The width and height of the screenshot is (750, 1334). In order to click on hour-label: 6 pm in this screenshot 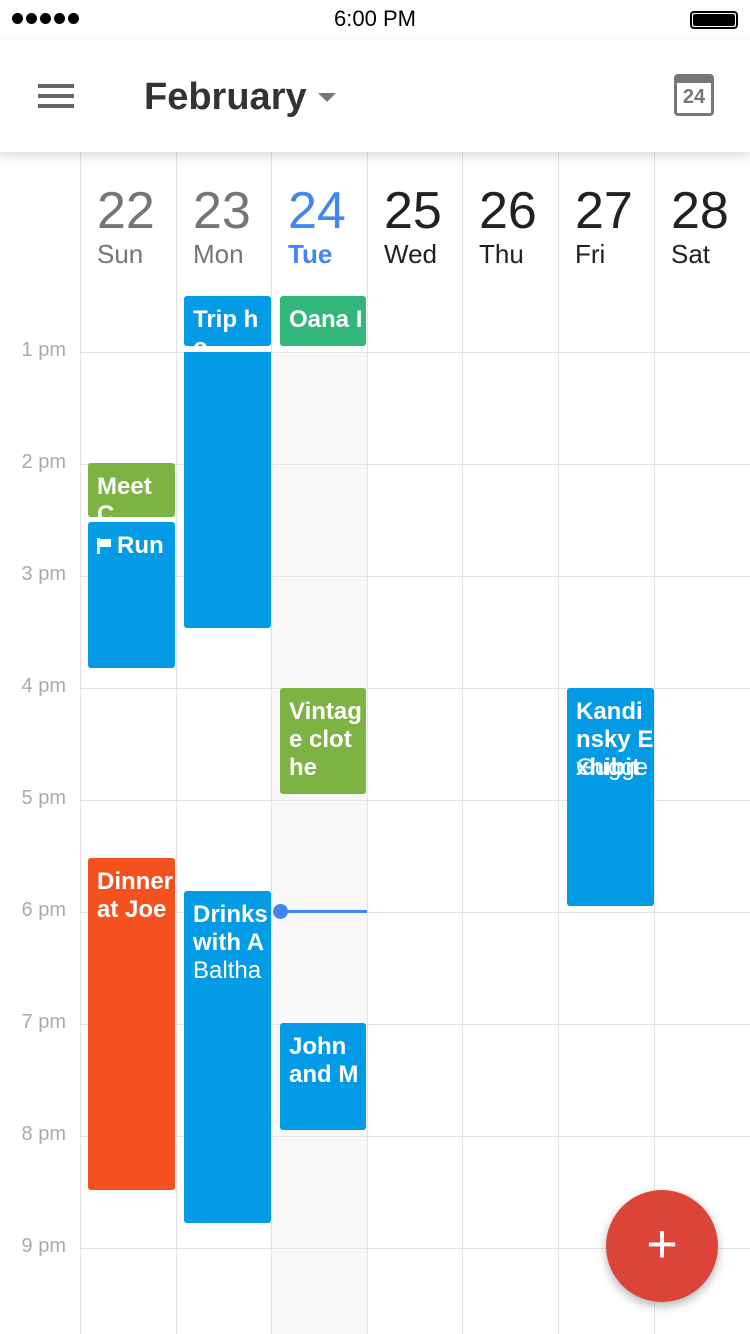, I will do `click(43, 910)`.